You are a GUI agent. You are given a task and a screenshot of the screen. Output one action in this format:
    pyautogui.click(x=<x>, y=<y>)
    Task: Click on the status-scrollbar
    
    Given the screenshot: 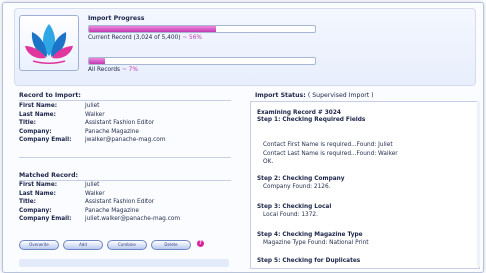 What is the action you would take?
    pyautogui.click(x=478, y=184)
    